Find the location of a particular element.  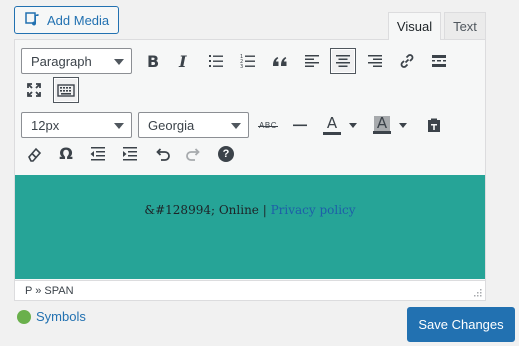

insert-link-button is located at coordinates (407, 61).